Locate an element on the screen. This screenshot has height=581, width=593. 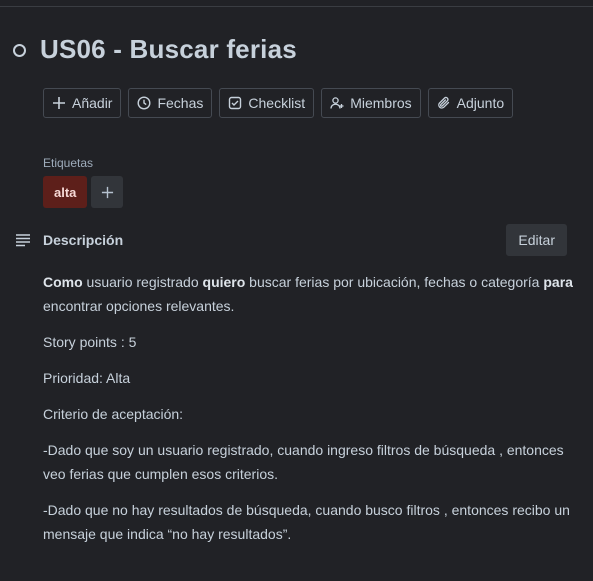
complete-radio-icon is located at coordinates (19, 50).